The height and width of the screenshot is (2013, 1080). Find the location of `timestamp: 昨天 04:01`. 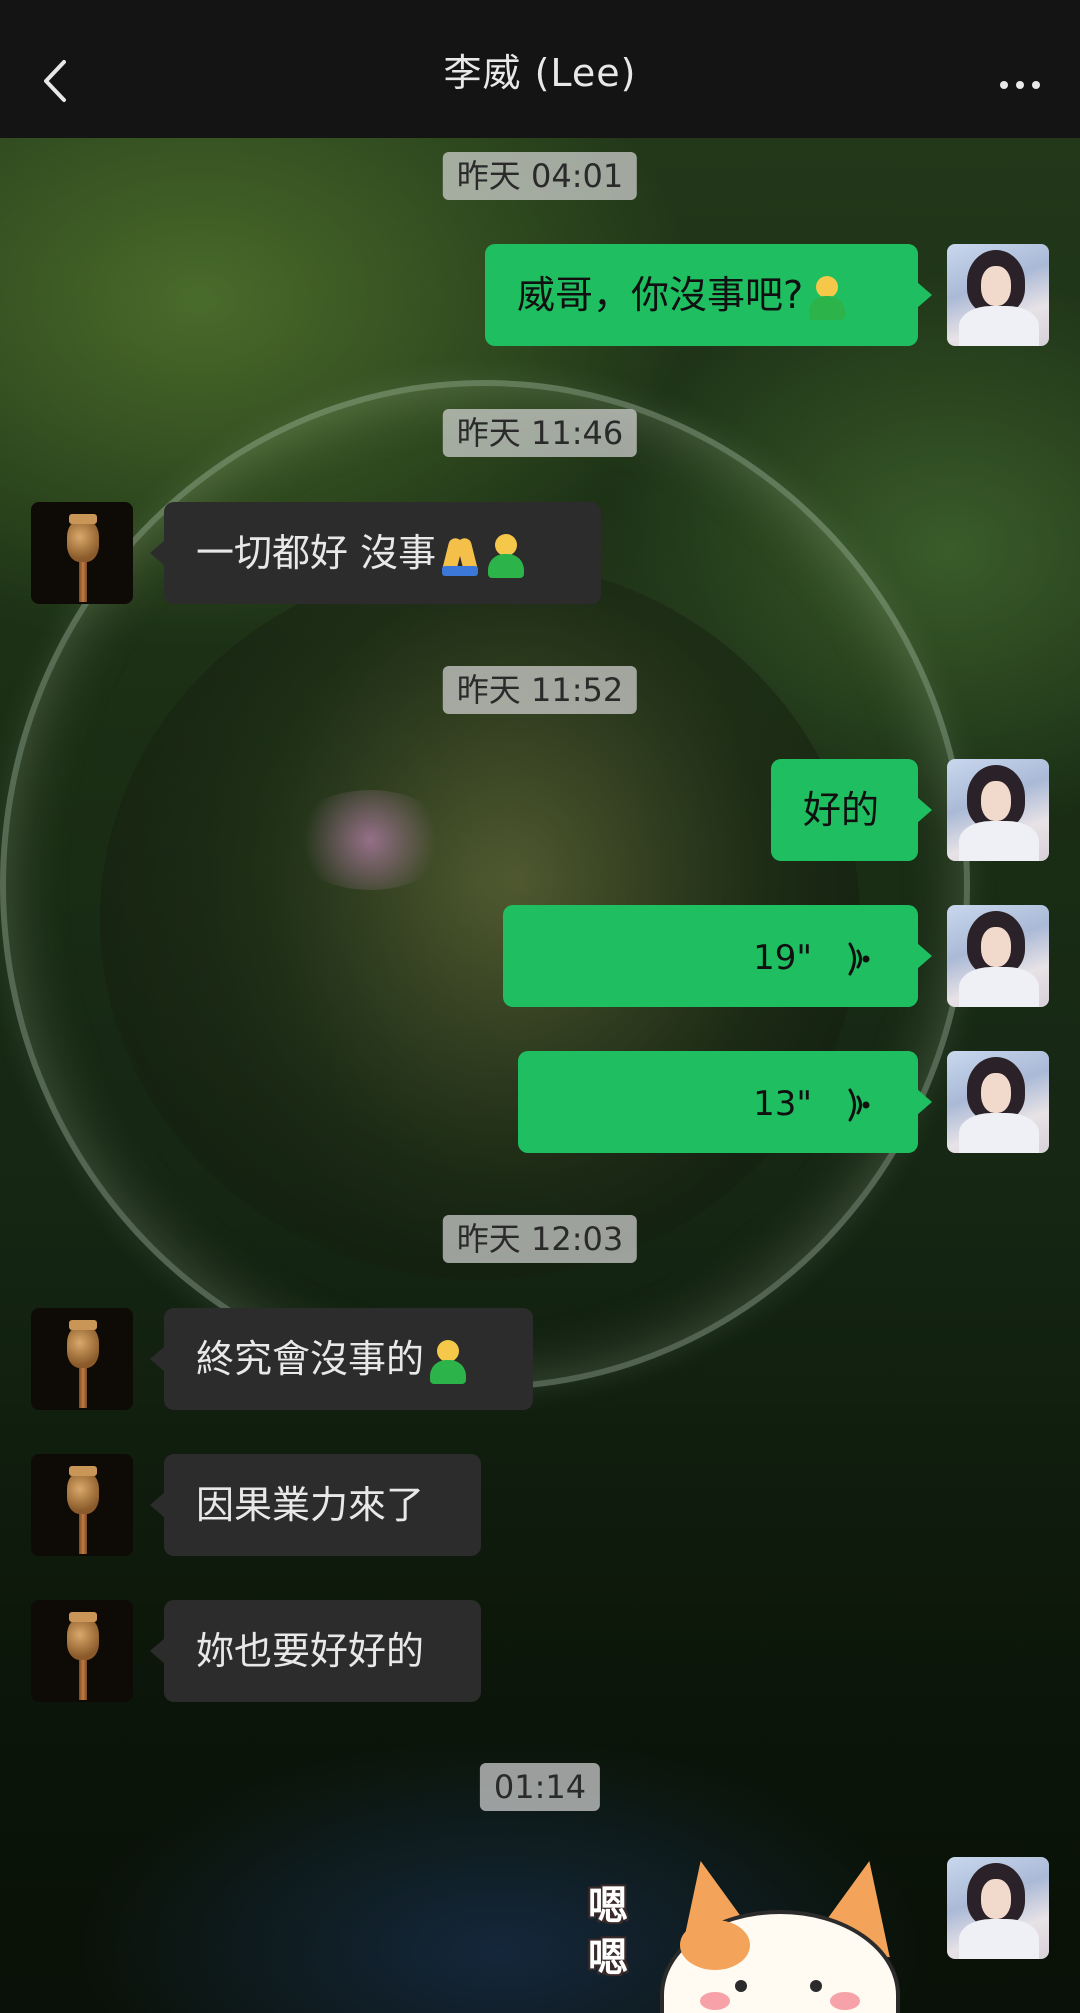

timestamp: 昨天 04:01 is located at coordinates (540, 176).